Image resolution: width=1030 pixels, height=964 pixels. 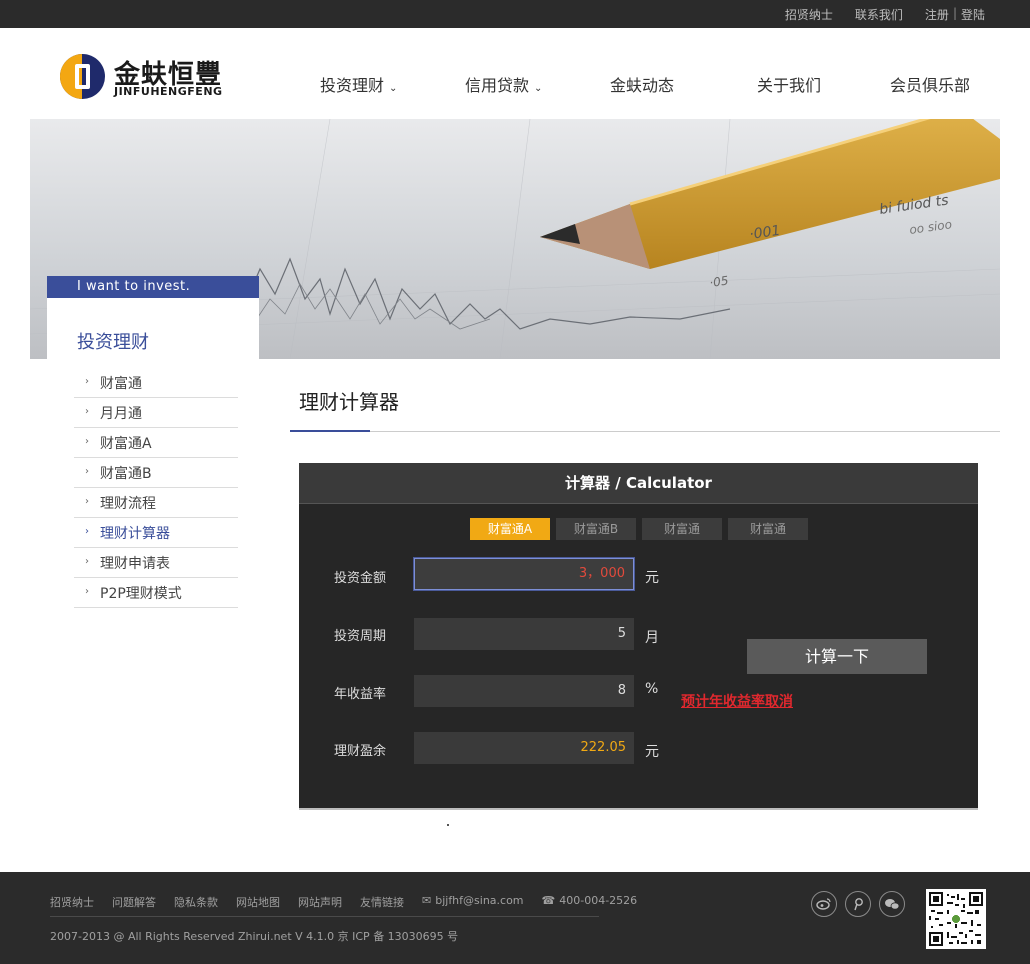 I want to click on footer-phone: ☎ 400-004-2526, so click(x=590, y=902).